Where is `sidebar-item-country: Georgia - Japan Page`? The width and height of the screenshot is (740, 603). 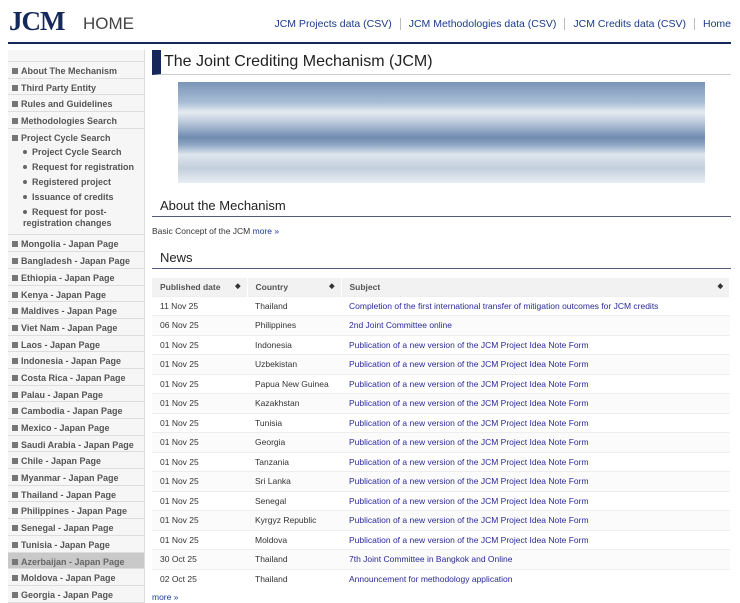
sidebar-item-country: Georgia - Japan Page is located at coordinates (76, 594).